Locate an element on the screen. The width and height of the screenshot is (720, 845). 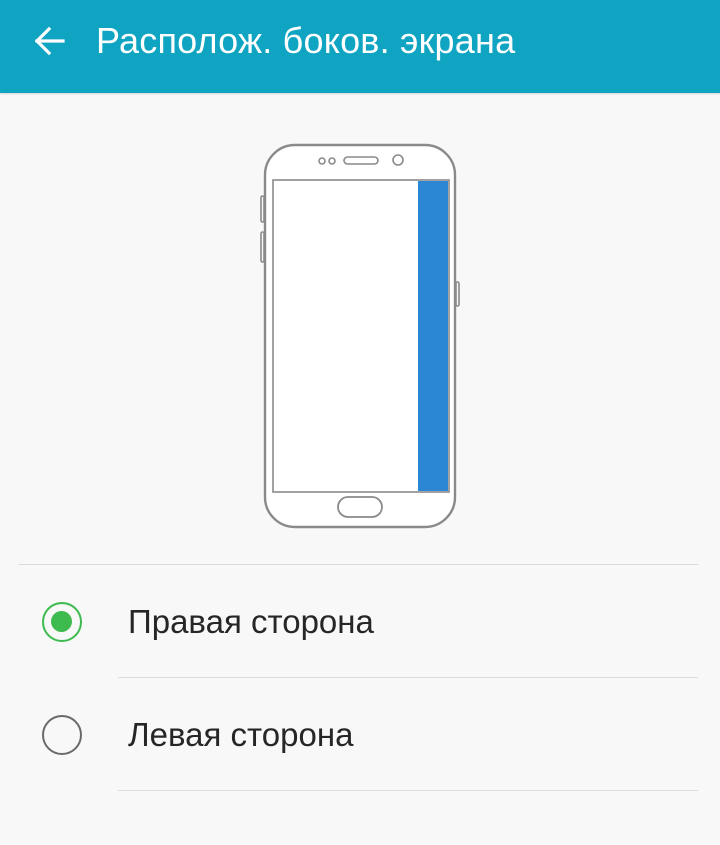
arrow-left-icon is located at coordinates (49, 41).